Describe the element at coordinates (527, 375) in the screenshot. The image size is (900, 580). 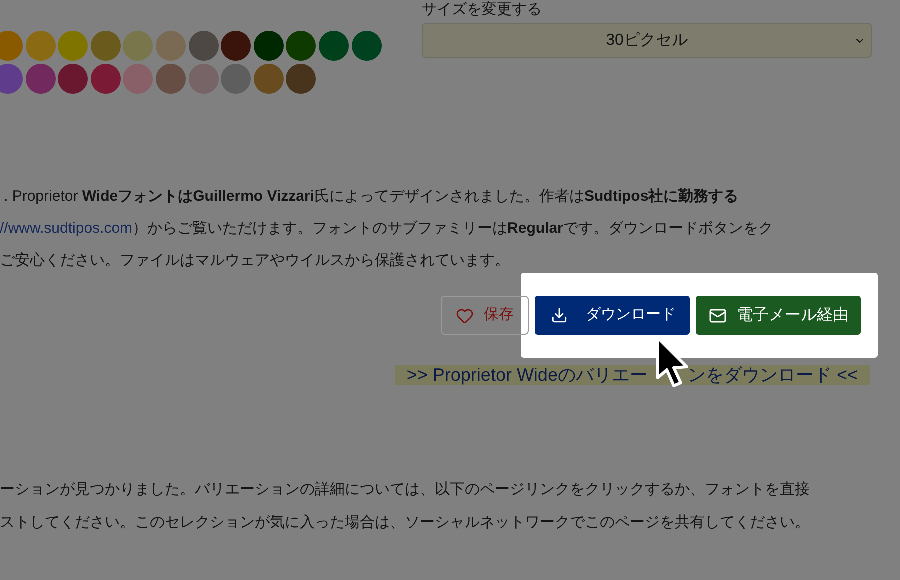
I see `link-text: >> Proprietor Wideのバリエー` at that location.